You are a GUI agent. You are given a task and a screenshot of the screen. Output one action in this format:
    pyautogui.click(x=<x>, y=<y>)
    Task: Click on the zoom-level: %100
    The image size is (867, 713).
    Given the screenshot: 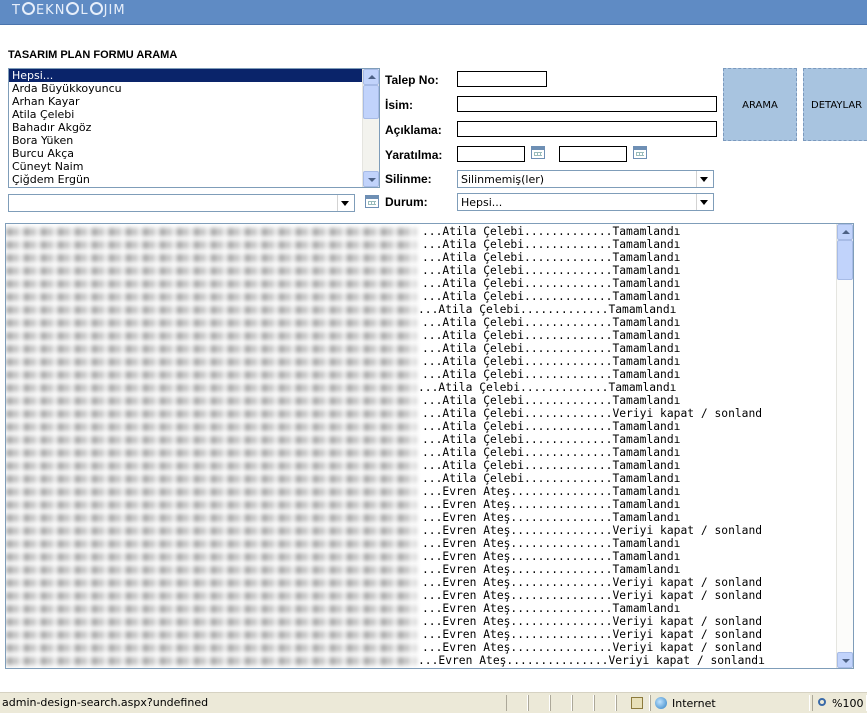 What is the action you would take?
    pyautogui.click(x=847, y=703)
    